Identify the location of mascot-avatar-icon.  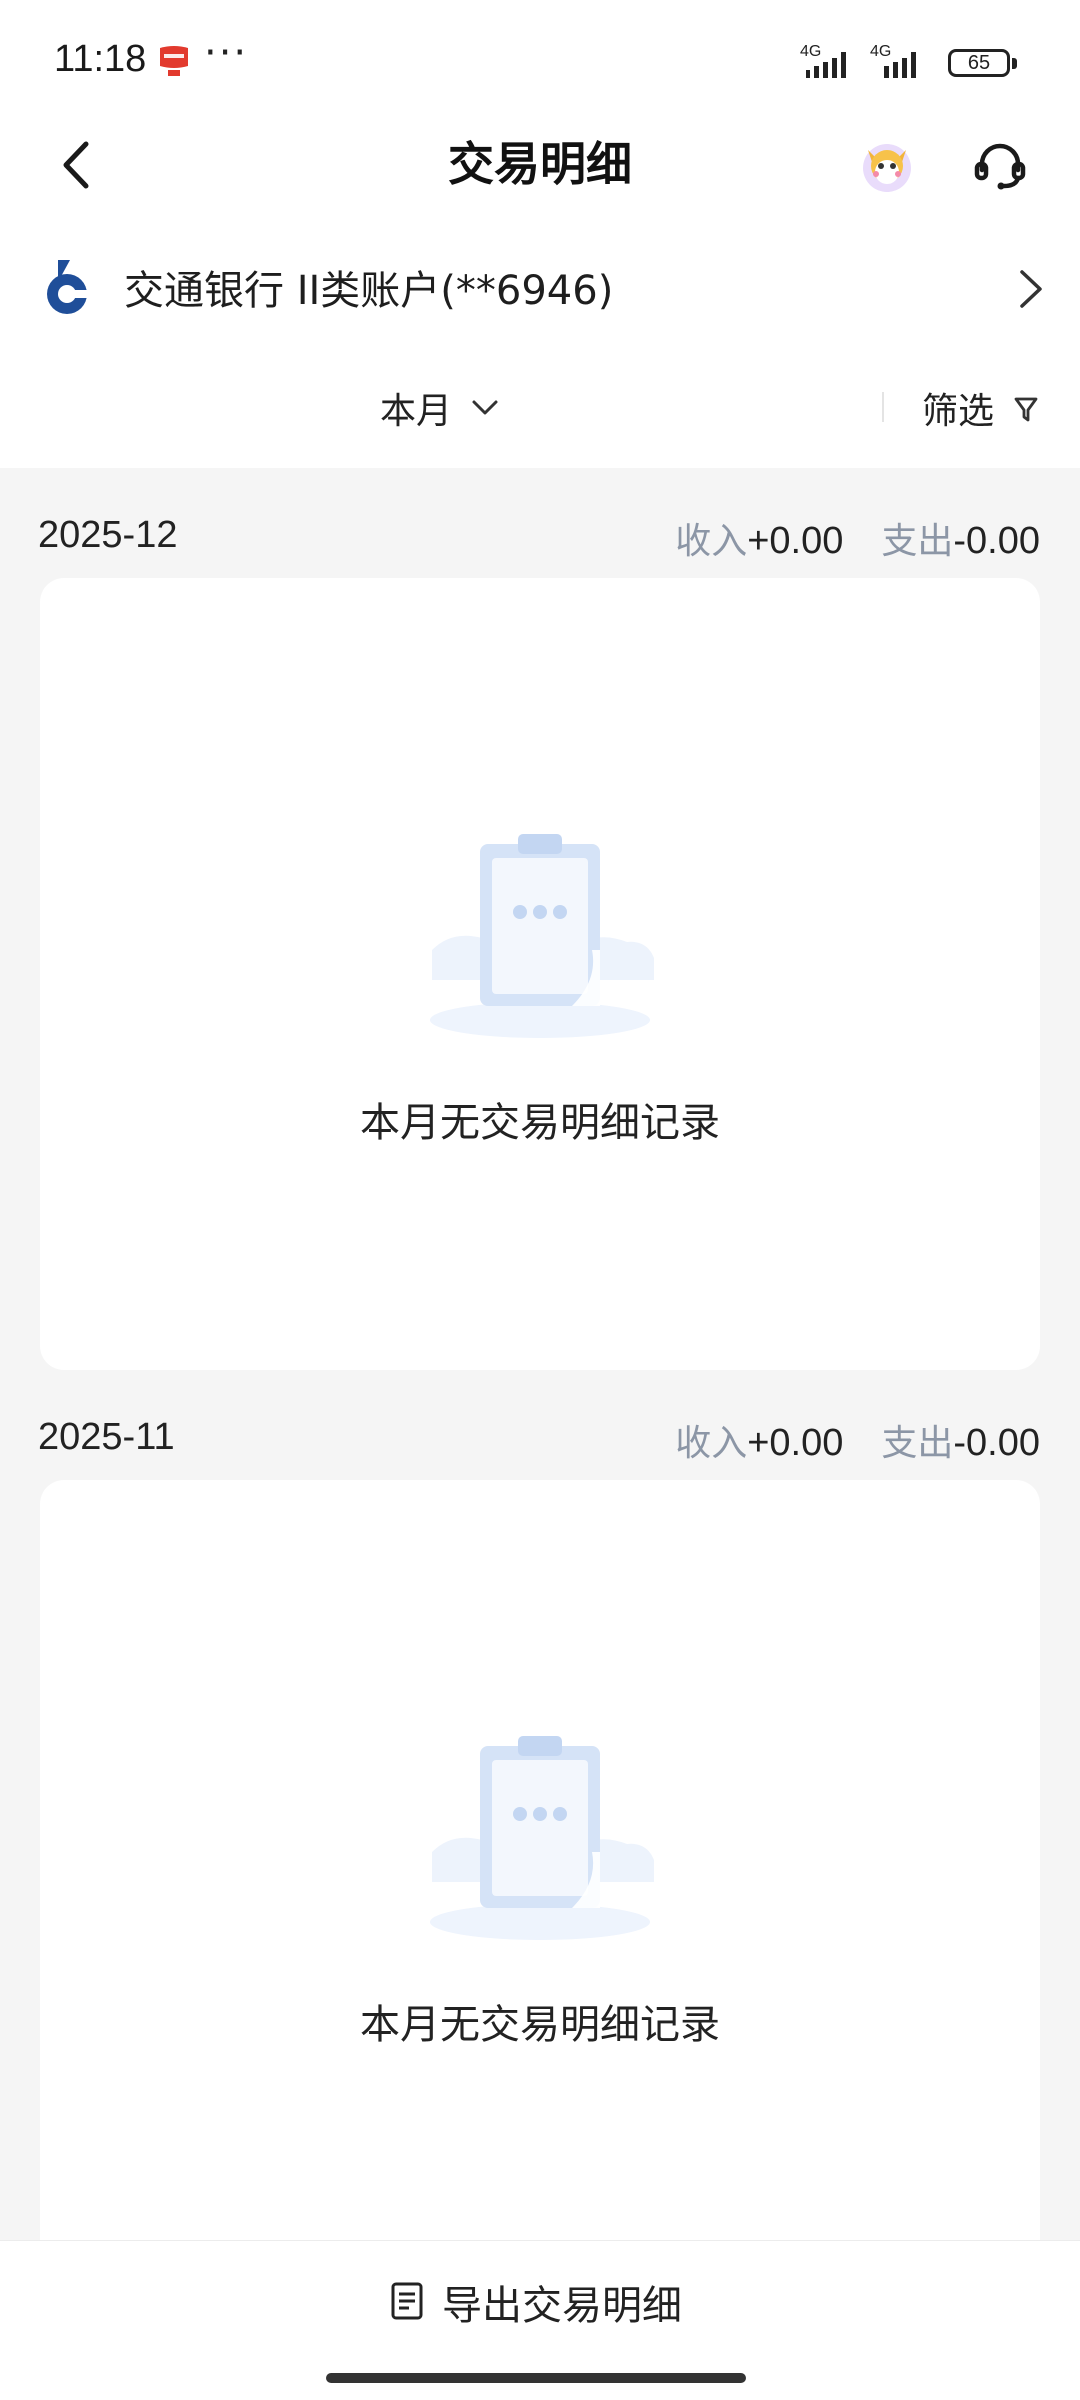
(887, 165).